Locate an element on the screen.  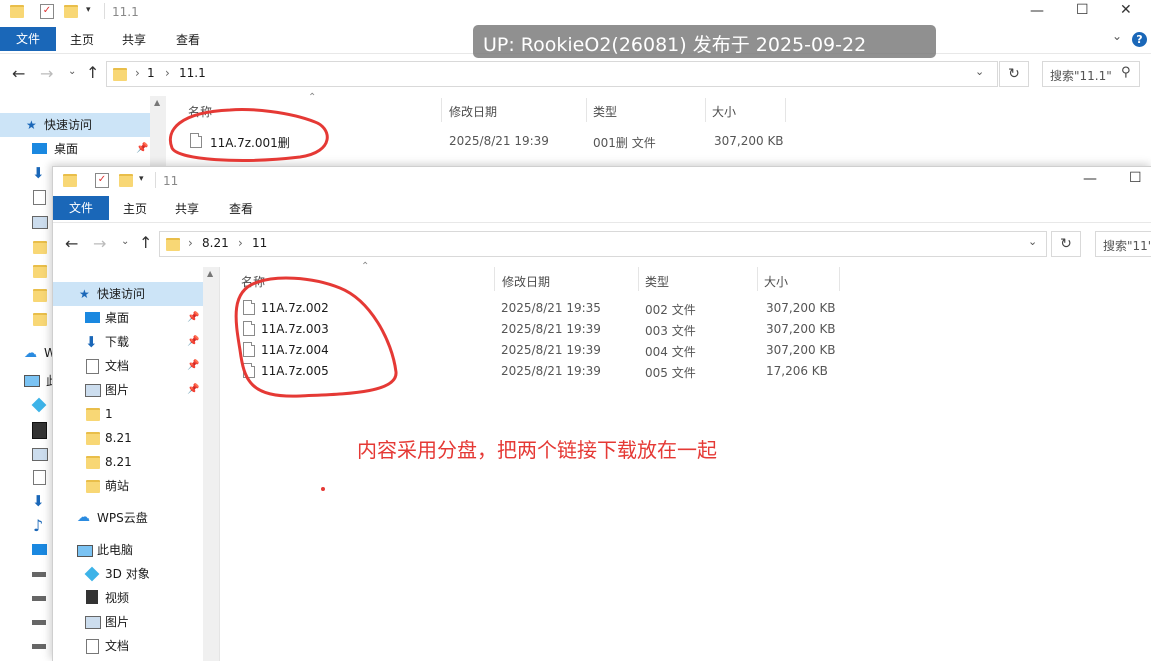
annotation-overlay is located at coordinates (283, 299).